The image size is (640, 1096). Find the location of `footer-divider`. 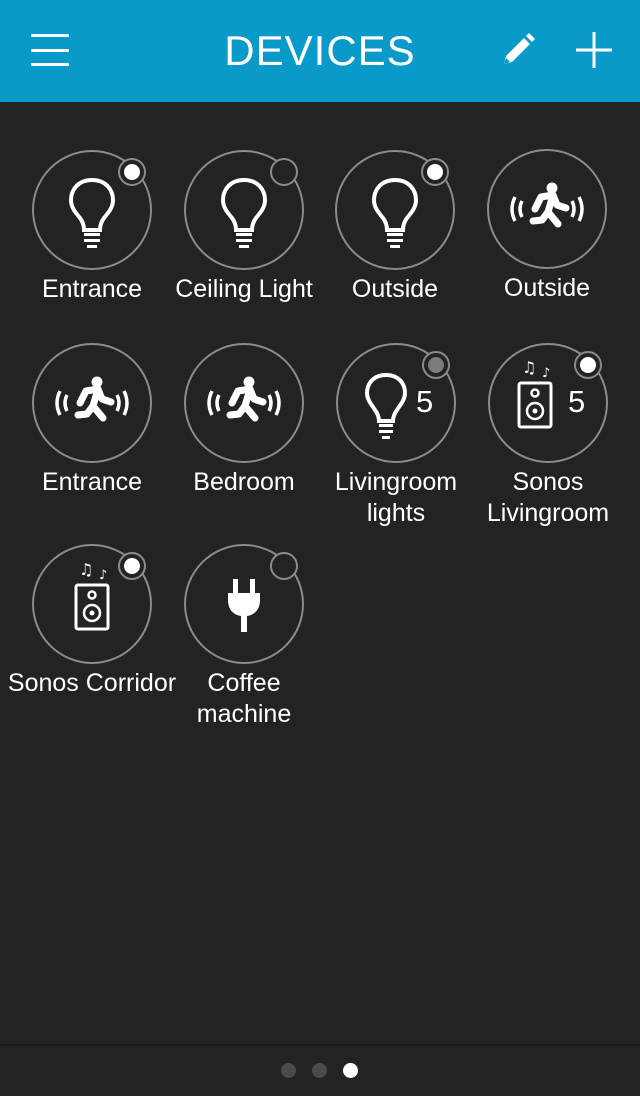

footer-divider is located at coordinates (320, 1045).